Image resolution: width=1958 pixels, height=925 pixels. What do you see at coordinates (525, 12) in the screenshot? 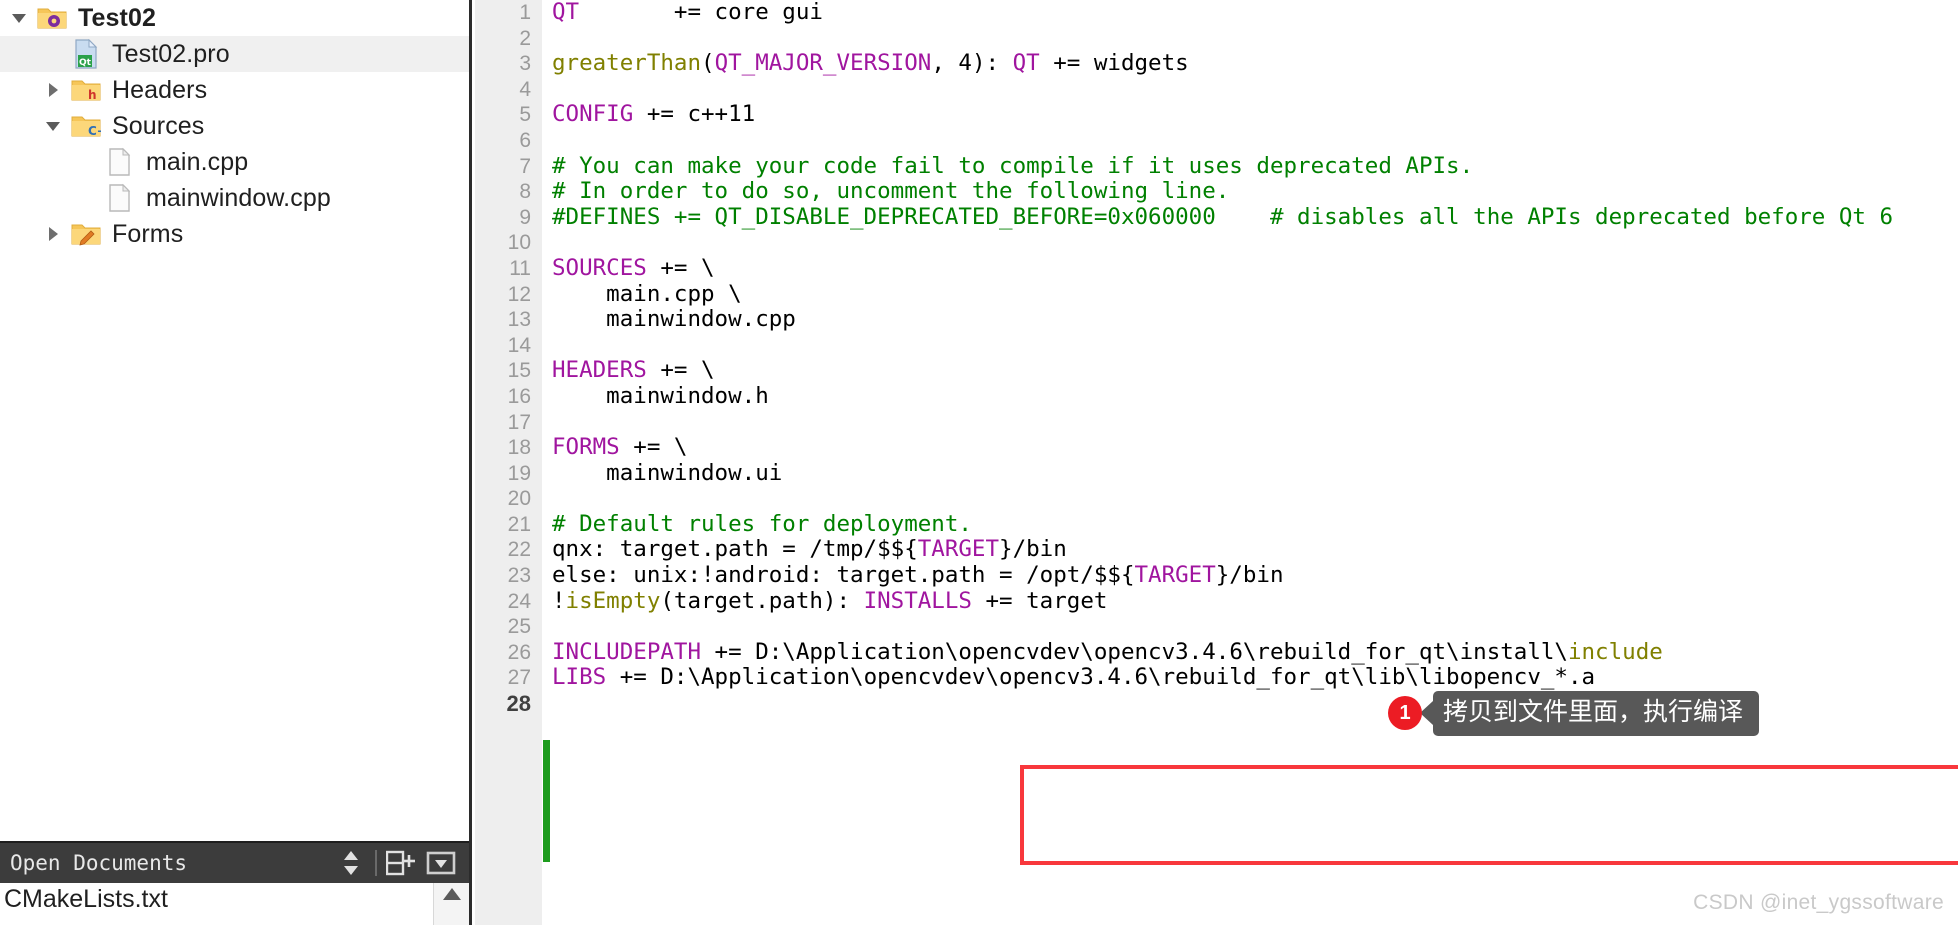
I see `line-number: 1` at bounding box center [525, 12].